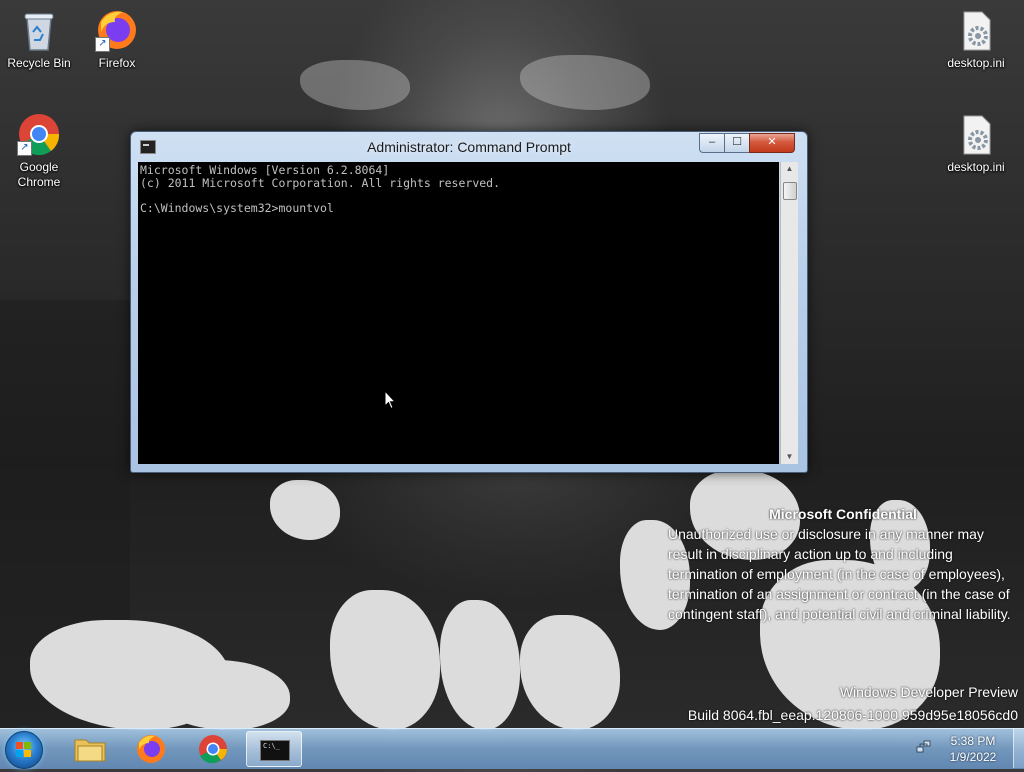 This screenshot has height=772, width=1024. I want to click on command-prompt-icon: C:\_, so click(275, 750).